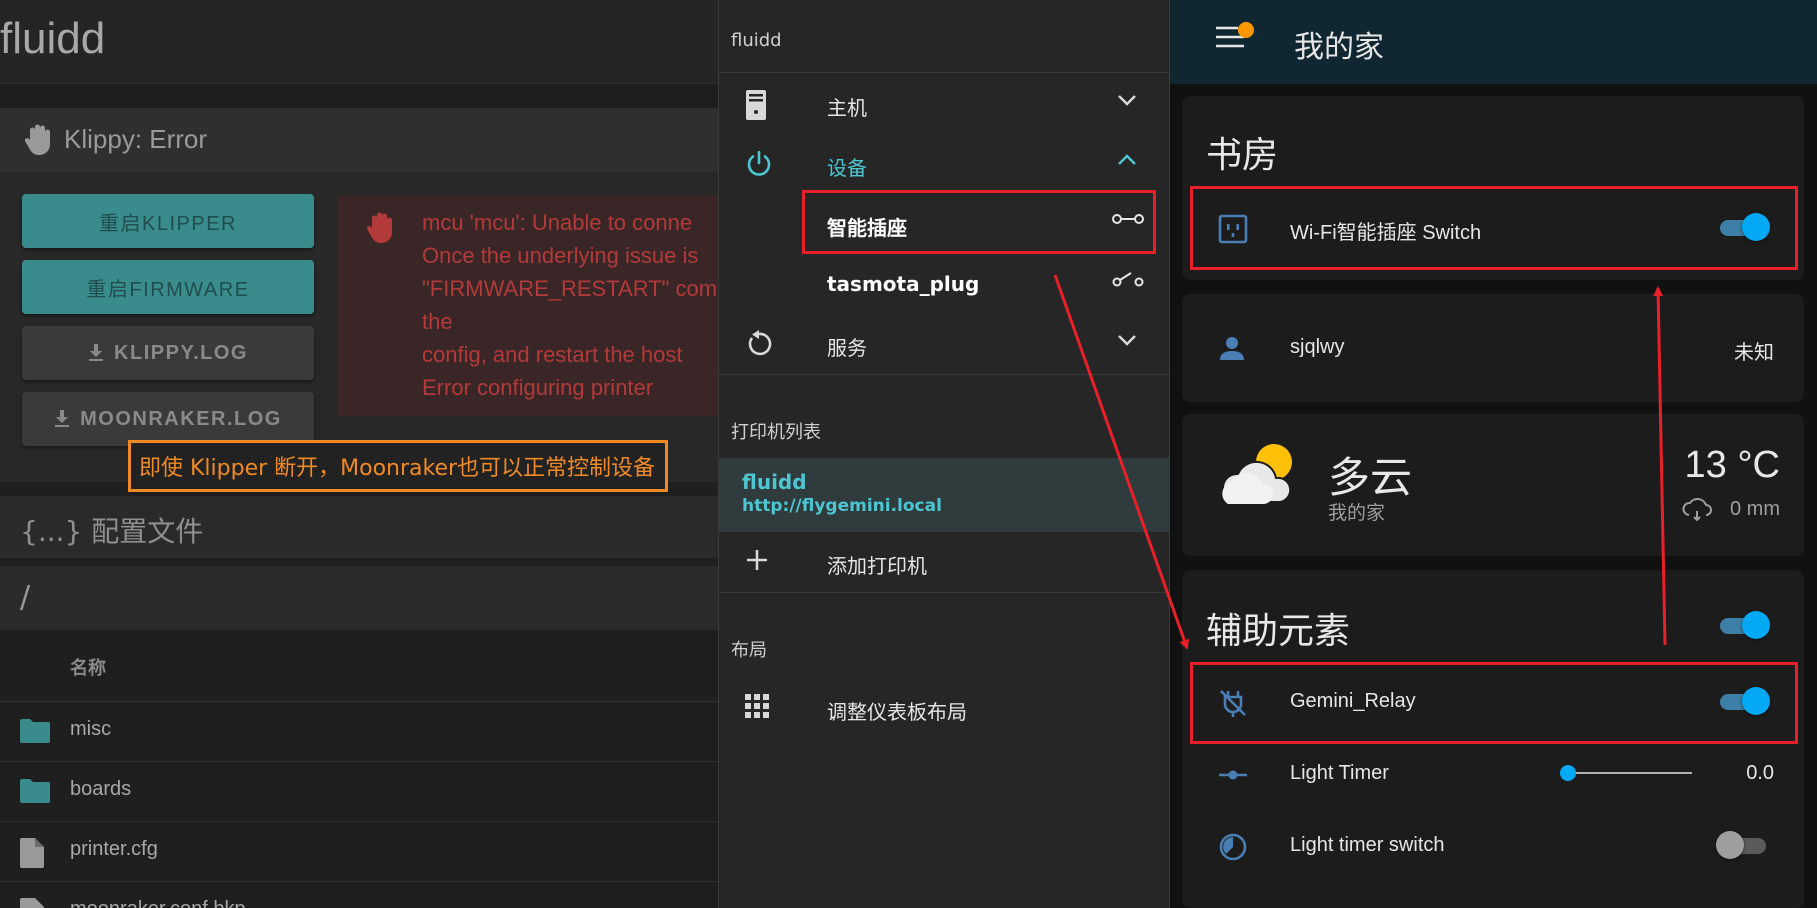 The image size is (1817, 908). Describe the element at coordinates (1494, 228) in the screenshot. I see `highlight-box-wifi-plug` at that location.